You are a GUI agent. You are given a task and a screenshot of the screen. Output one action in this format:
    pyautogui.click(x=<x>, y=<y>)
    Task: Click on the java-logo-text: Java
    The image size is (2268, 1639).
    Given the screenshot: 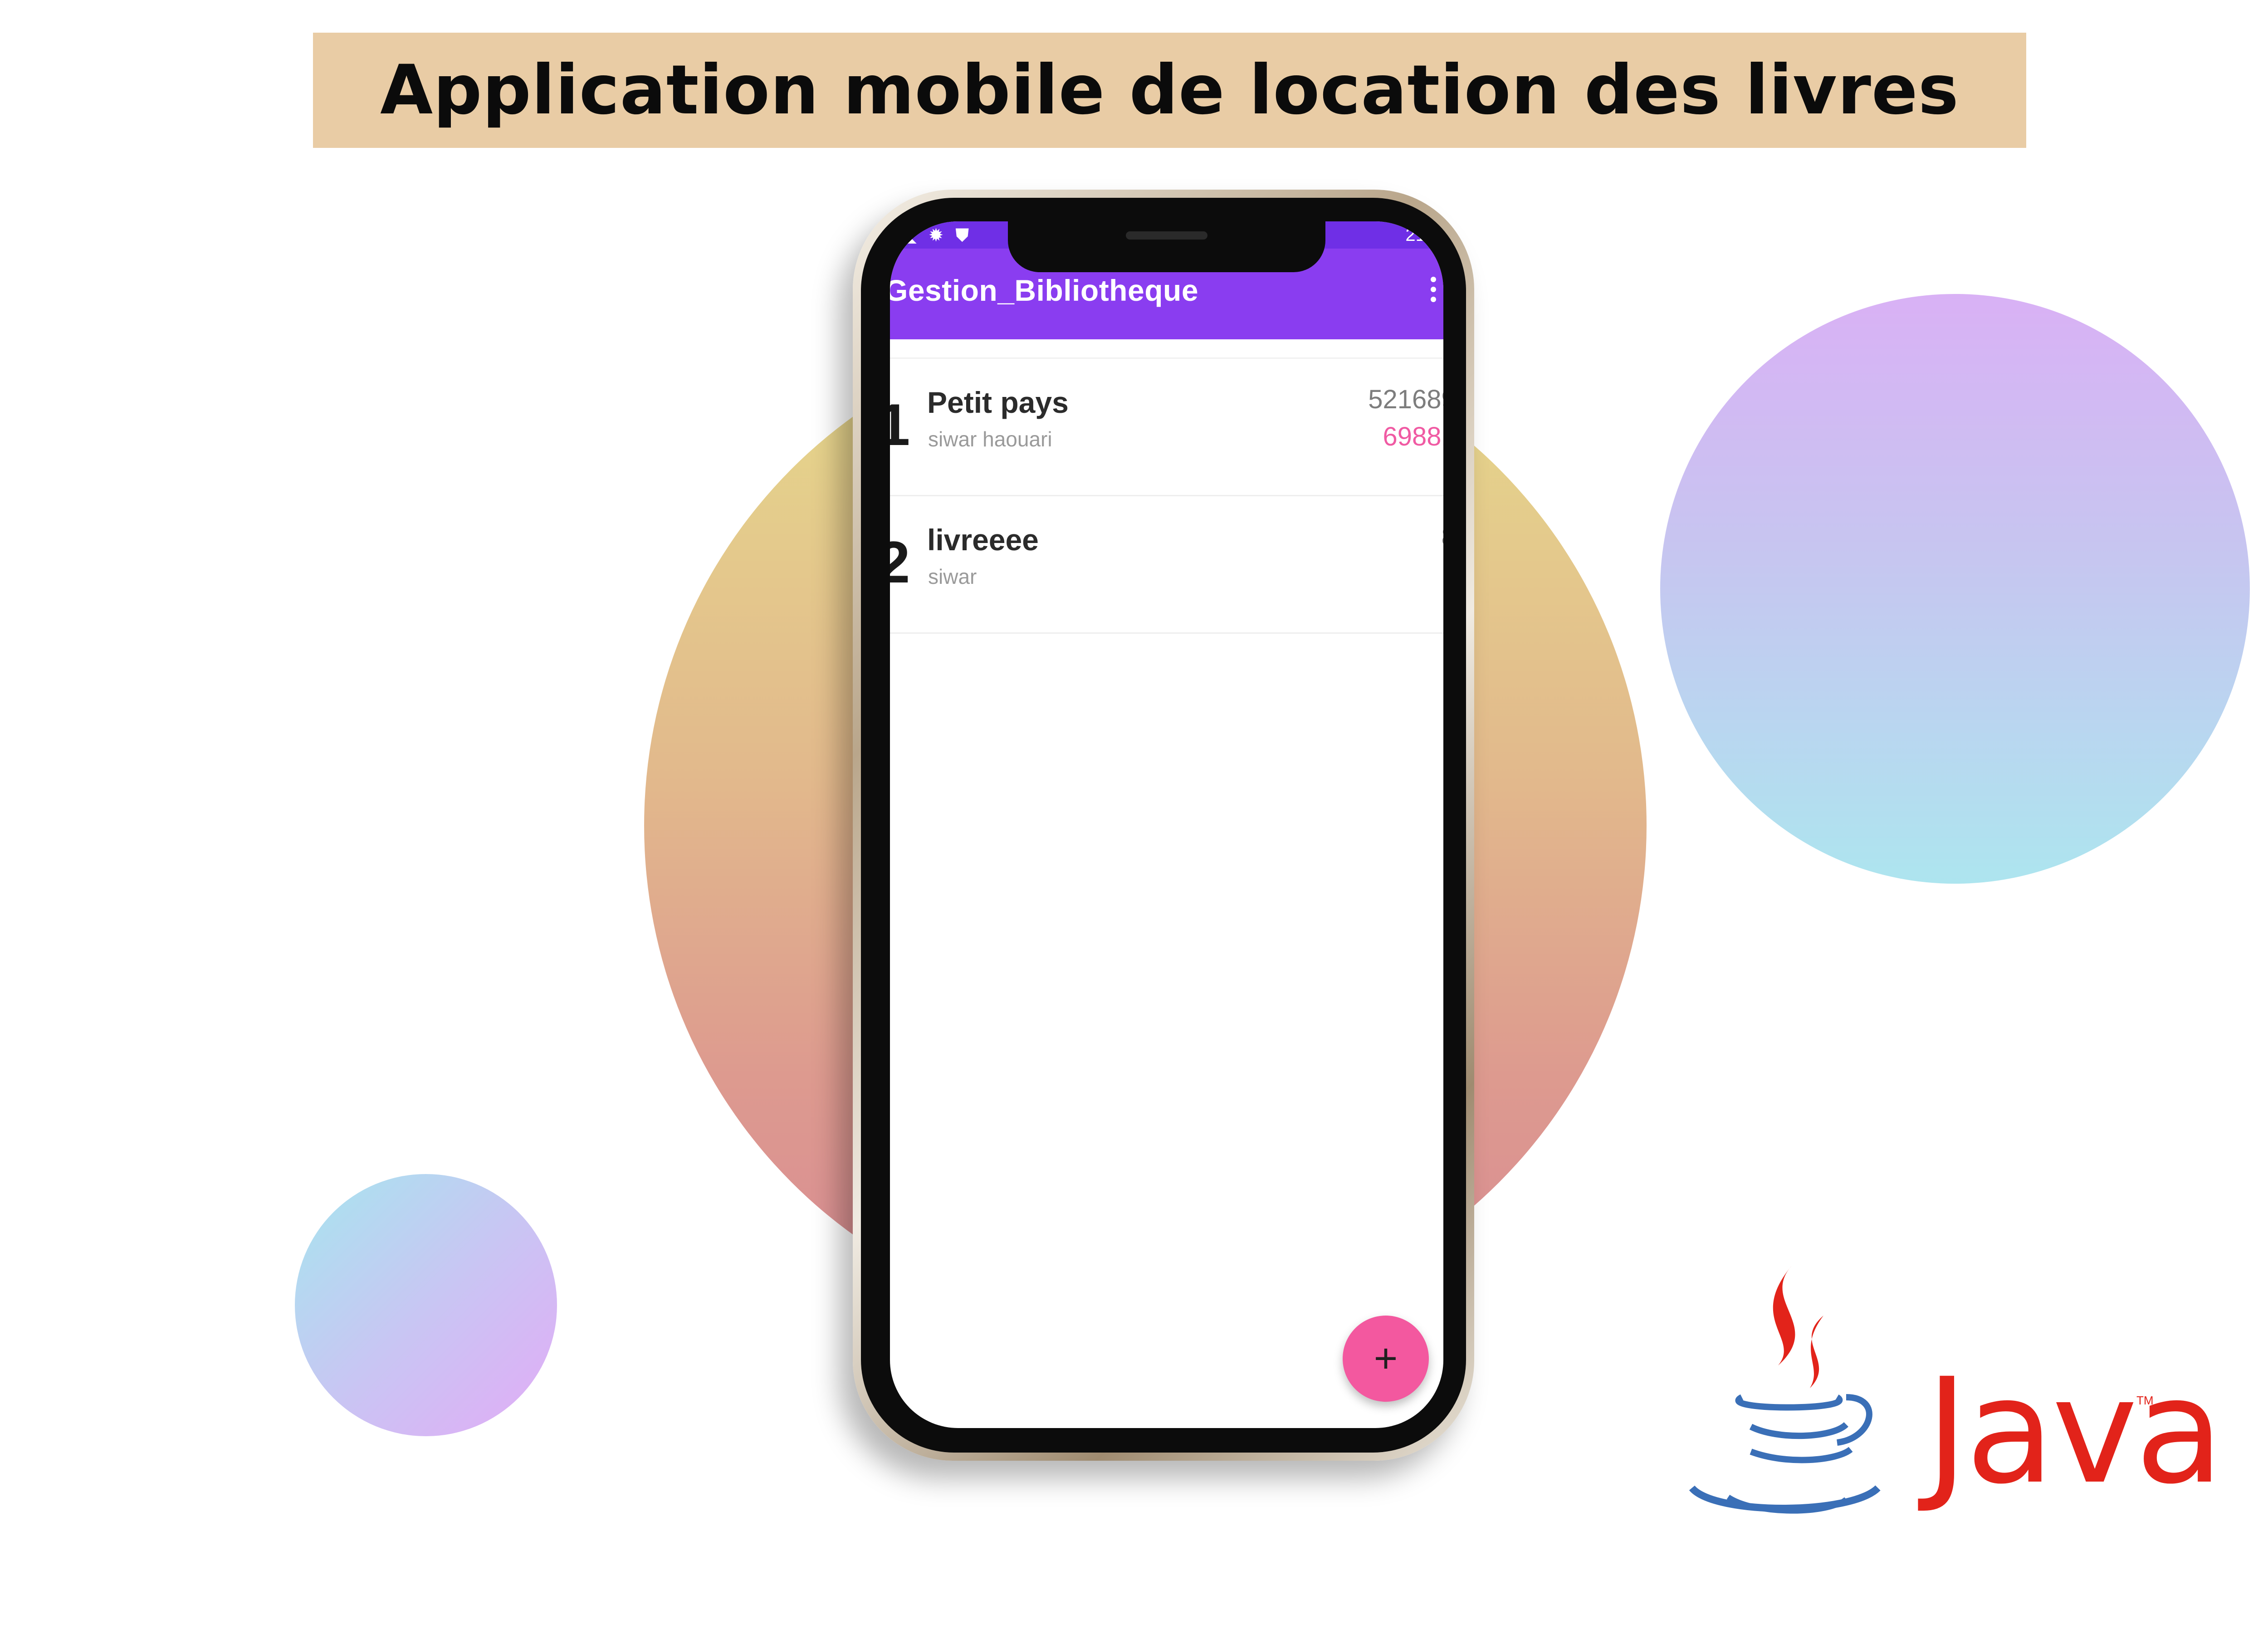 What is the action you would take?
    pyautogui.click(x=2075, y=1431)
    